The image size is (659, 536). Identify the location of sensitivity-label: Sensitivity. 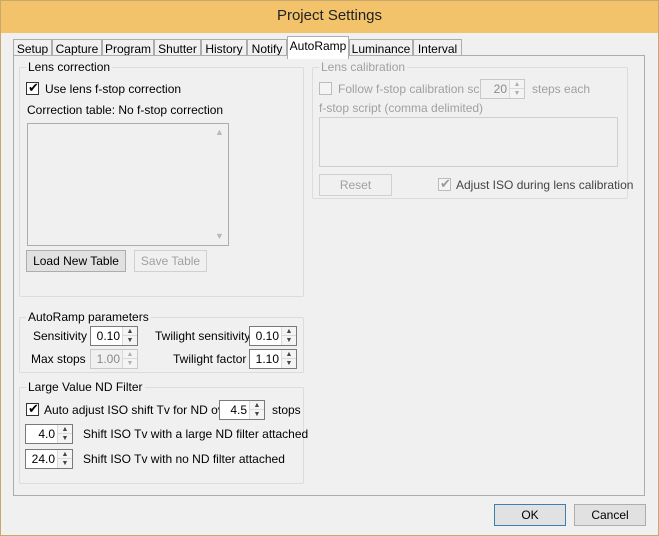
(60, 336).